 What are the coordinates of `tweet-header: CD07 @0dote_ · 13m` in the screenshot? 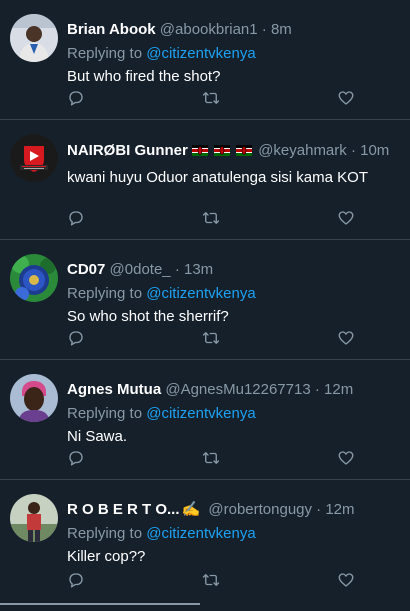 It's located at (235, 270).